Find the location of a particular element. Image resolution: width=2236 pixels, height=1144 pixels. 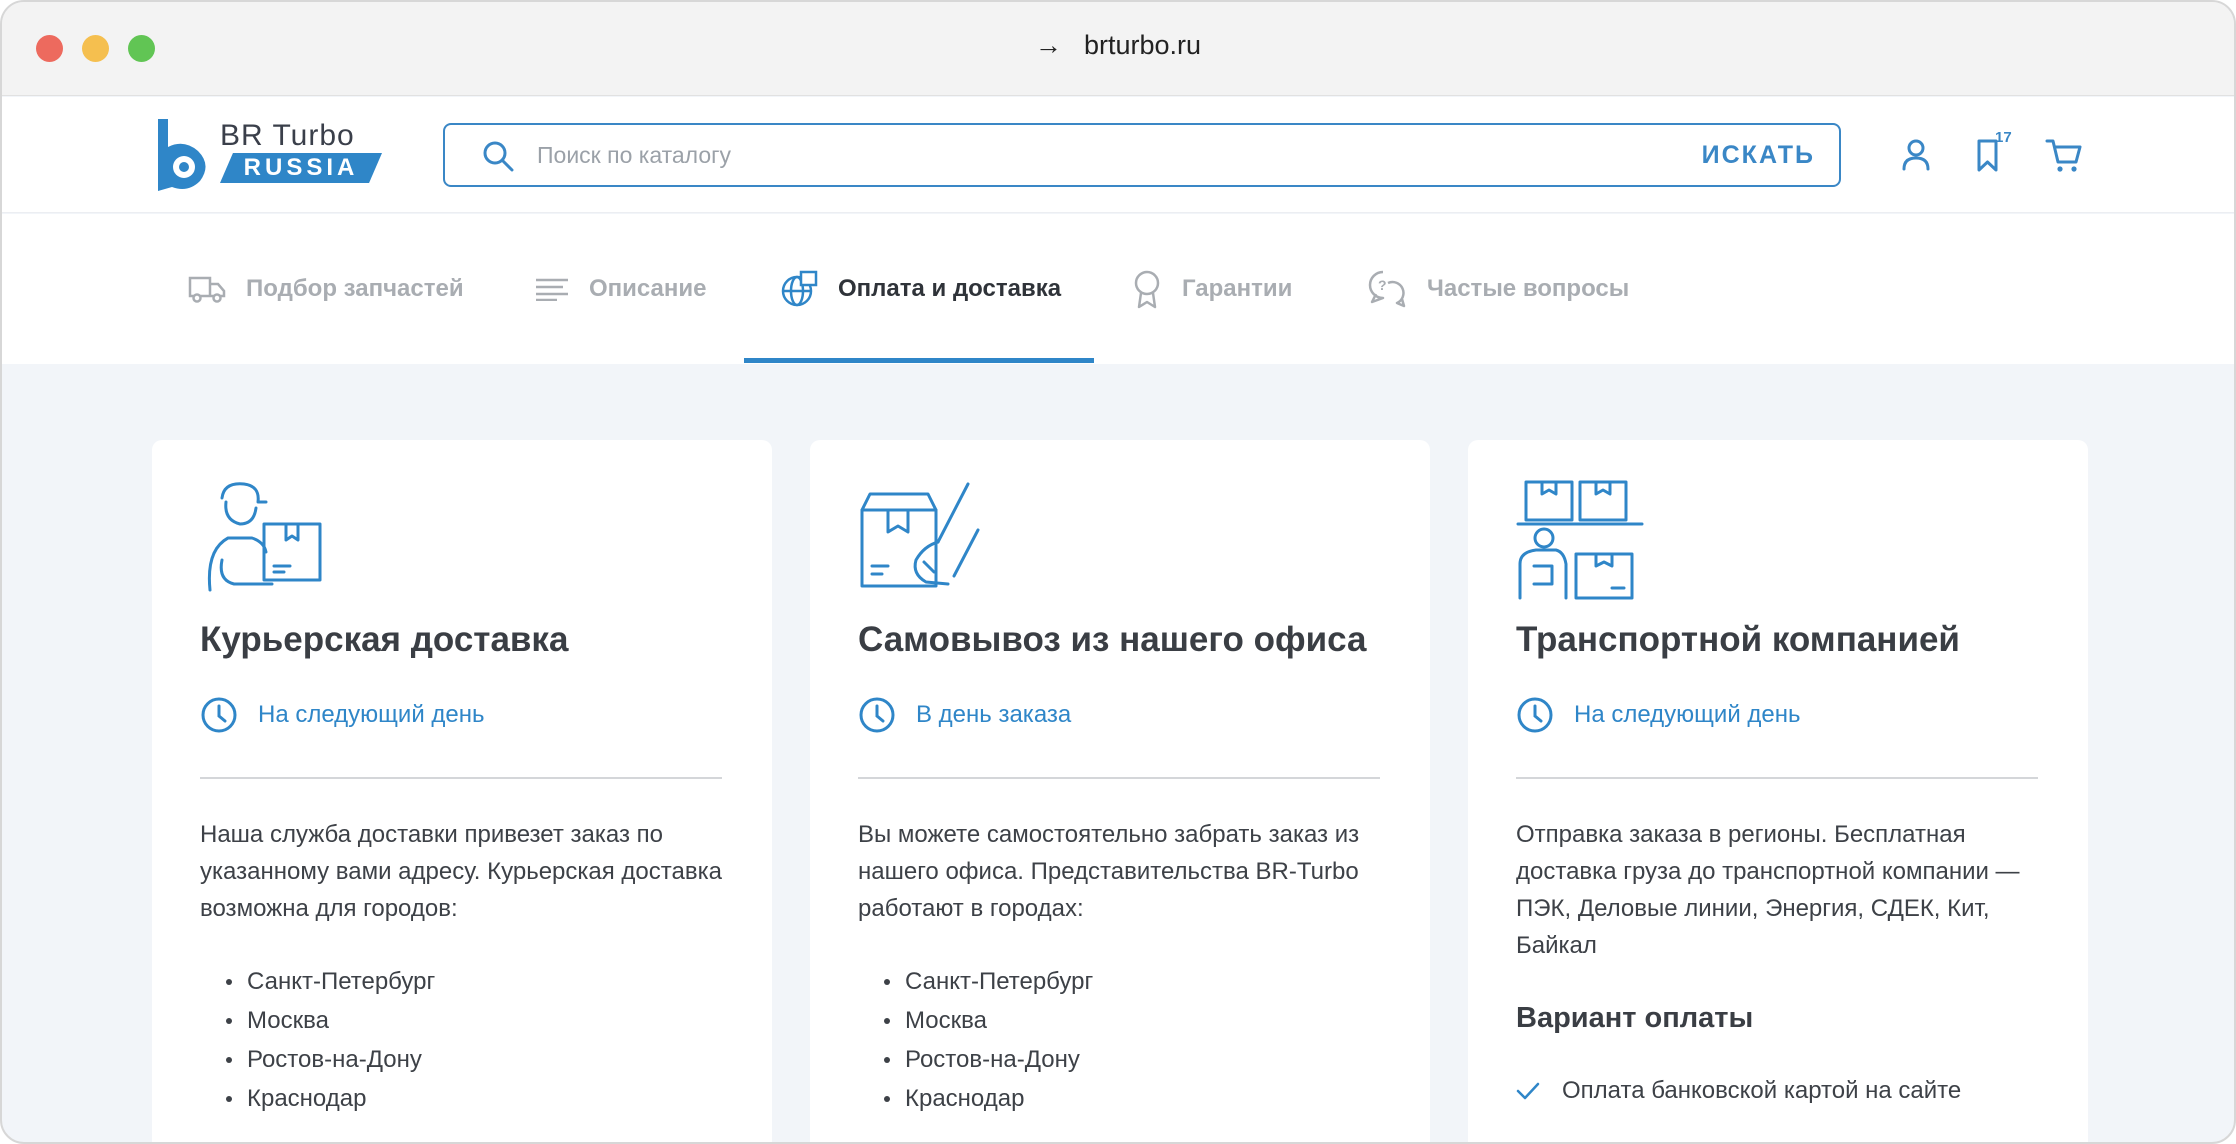

tab-payment-delivery: Оплата и доставка is located at coordinates (920, 289).